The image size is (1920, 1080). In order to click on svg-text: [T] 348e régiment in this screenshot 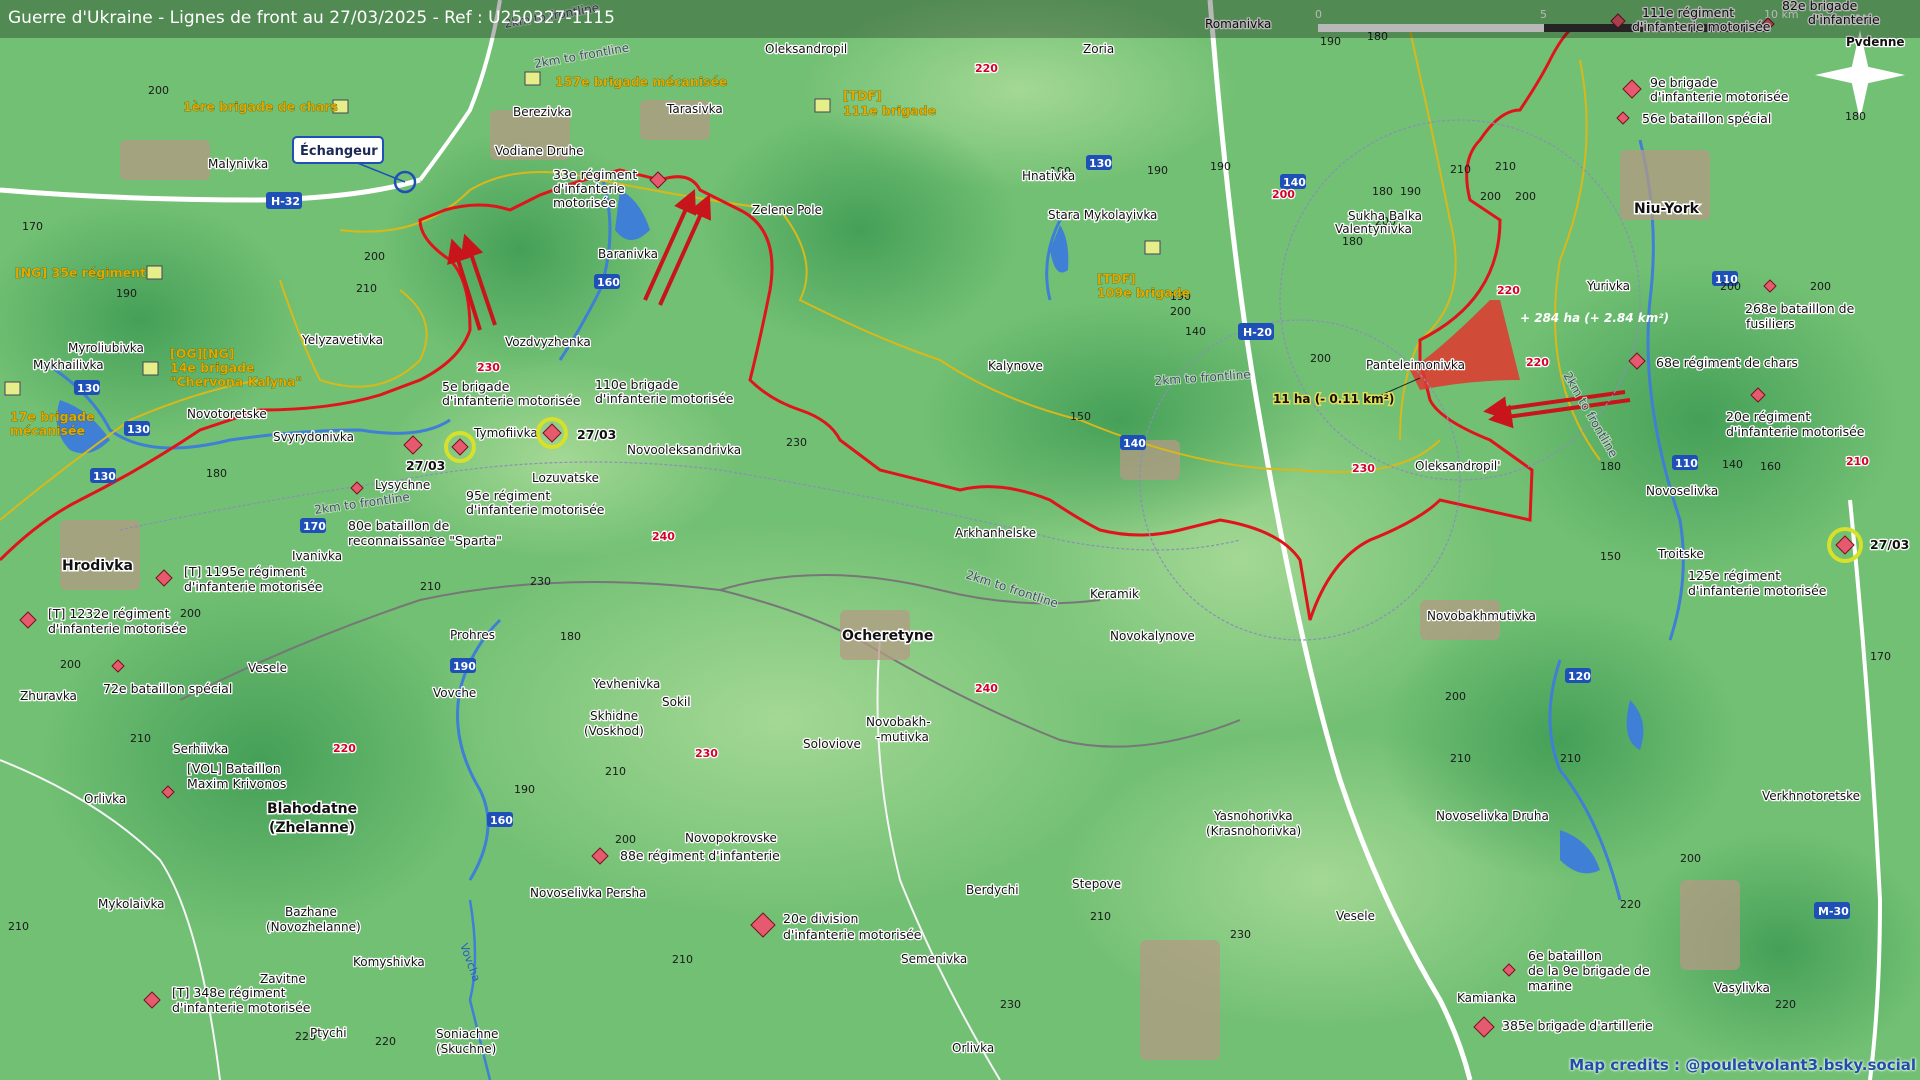, I will do `click(229, 992)`.